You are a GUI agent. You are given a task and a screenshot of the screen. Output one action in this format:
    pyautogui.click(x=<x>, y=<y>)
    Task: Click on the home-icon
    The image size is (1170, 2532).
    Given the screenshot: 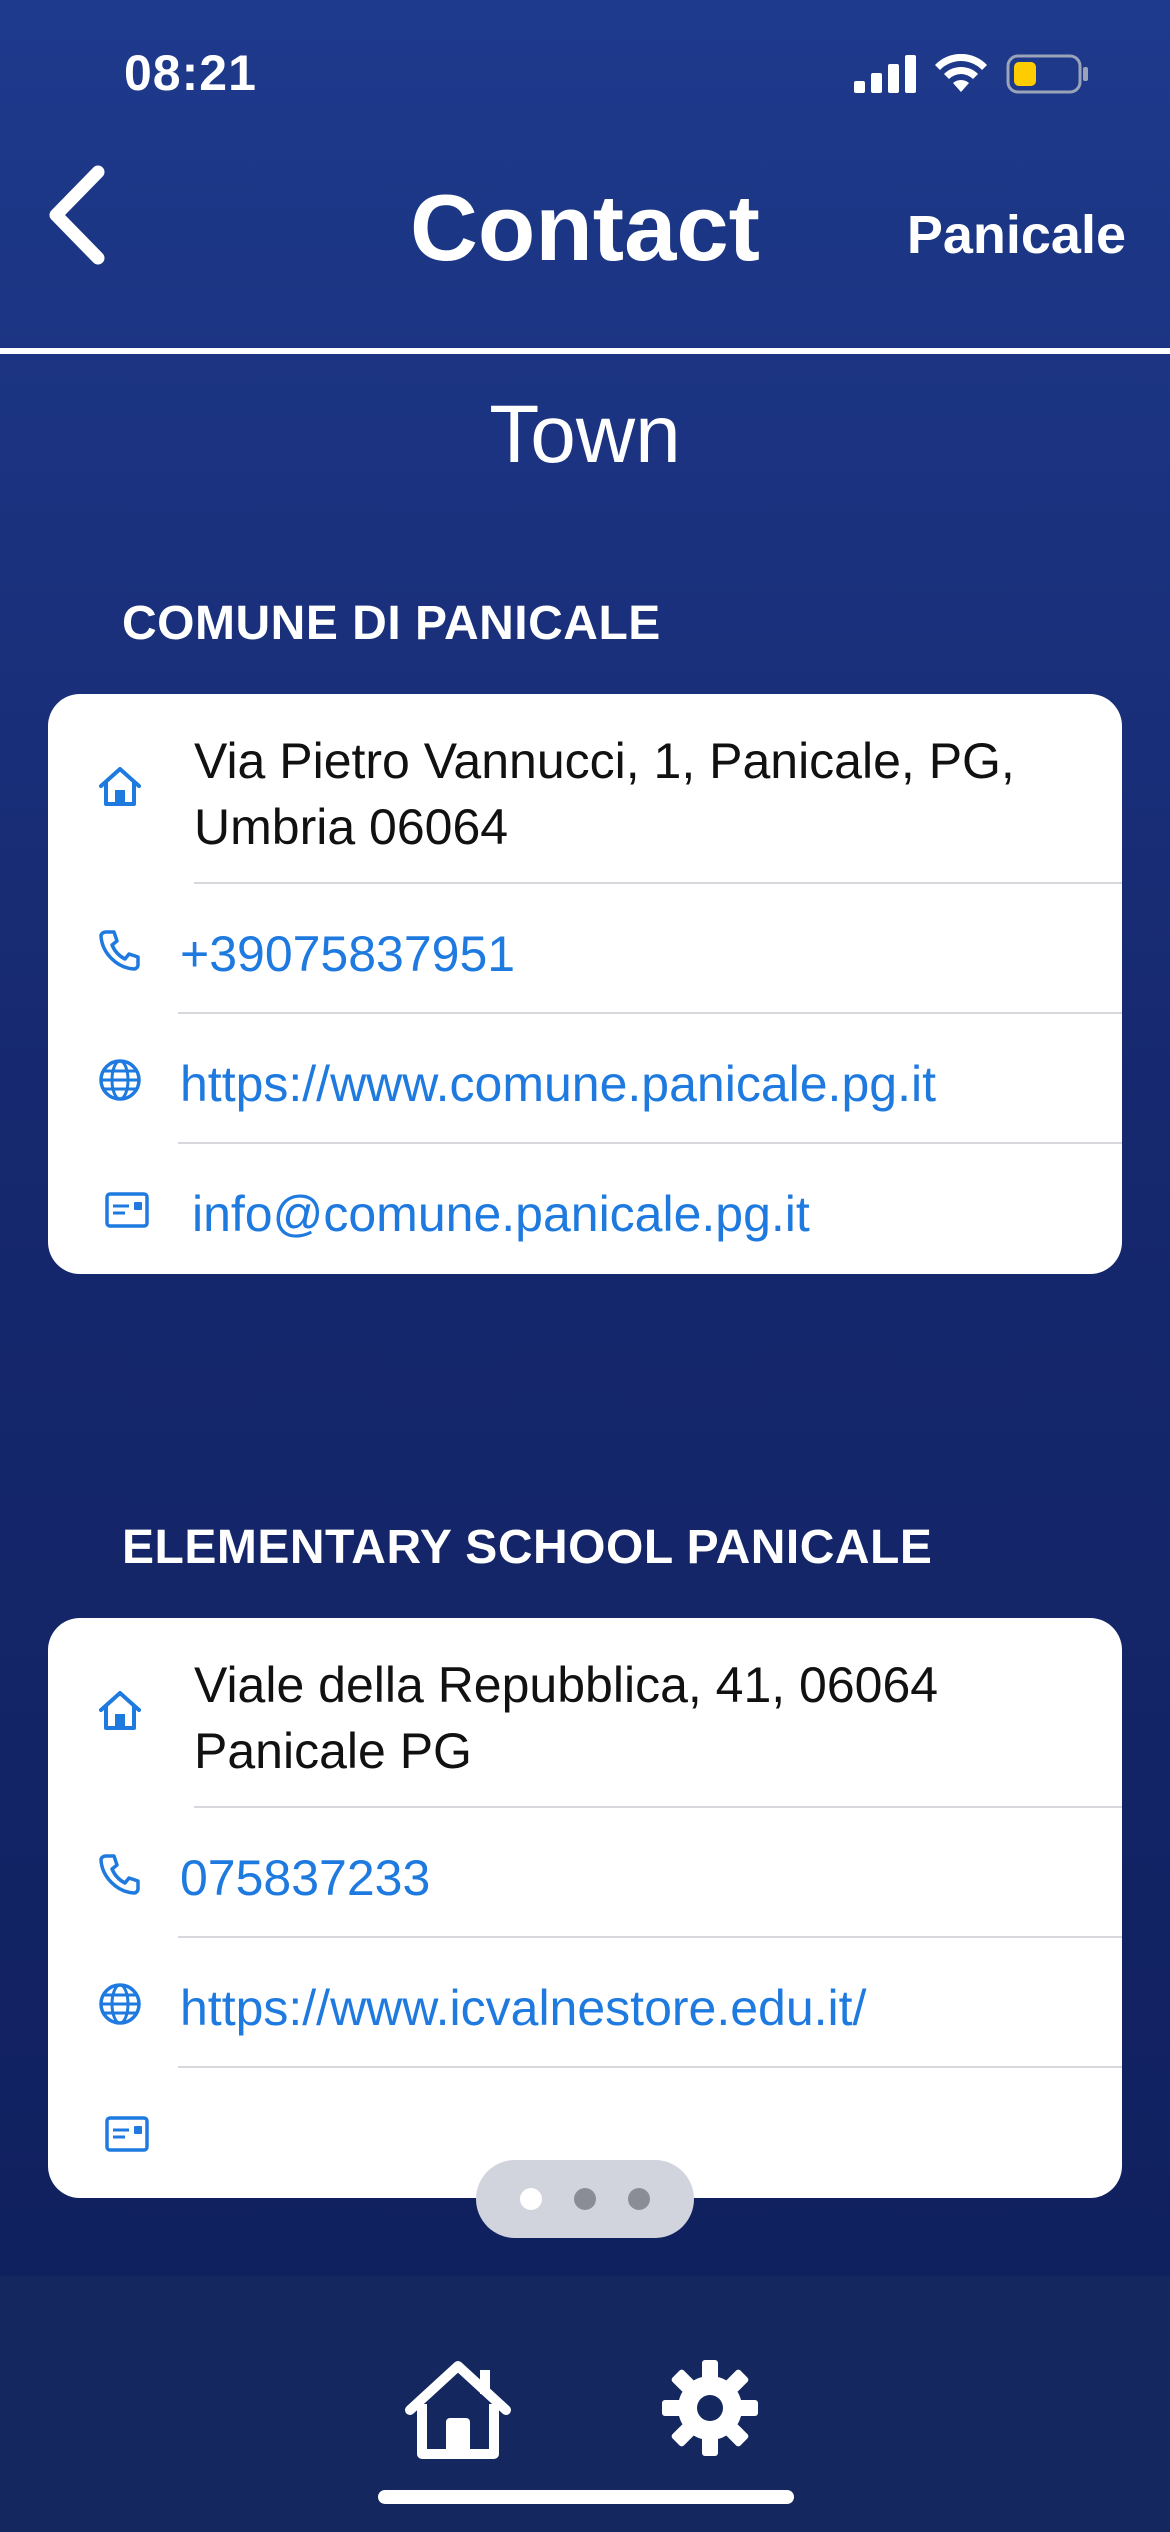 What is the action you would take?
    pyautogui.click(x=458, y=2410)
    